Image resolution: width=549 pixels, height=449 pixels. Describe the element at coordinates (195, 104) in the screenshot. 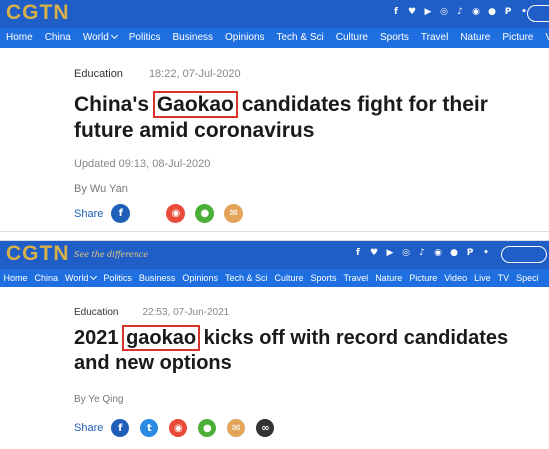

I see `highlighted-term: Gaokao` at that location.